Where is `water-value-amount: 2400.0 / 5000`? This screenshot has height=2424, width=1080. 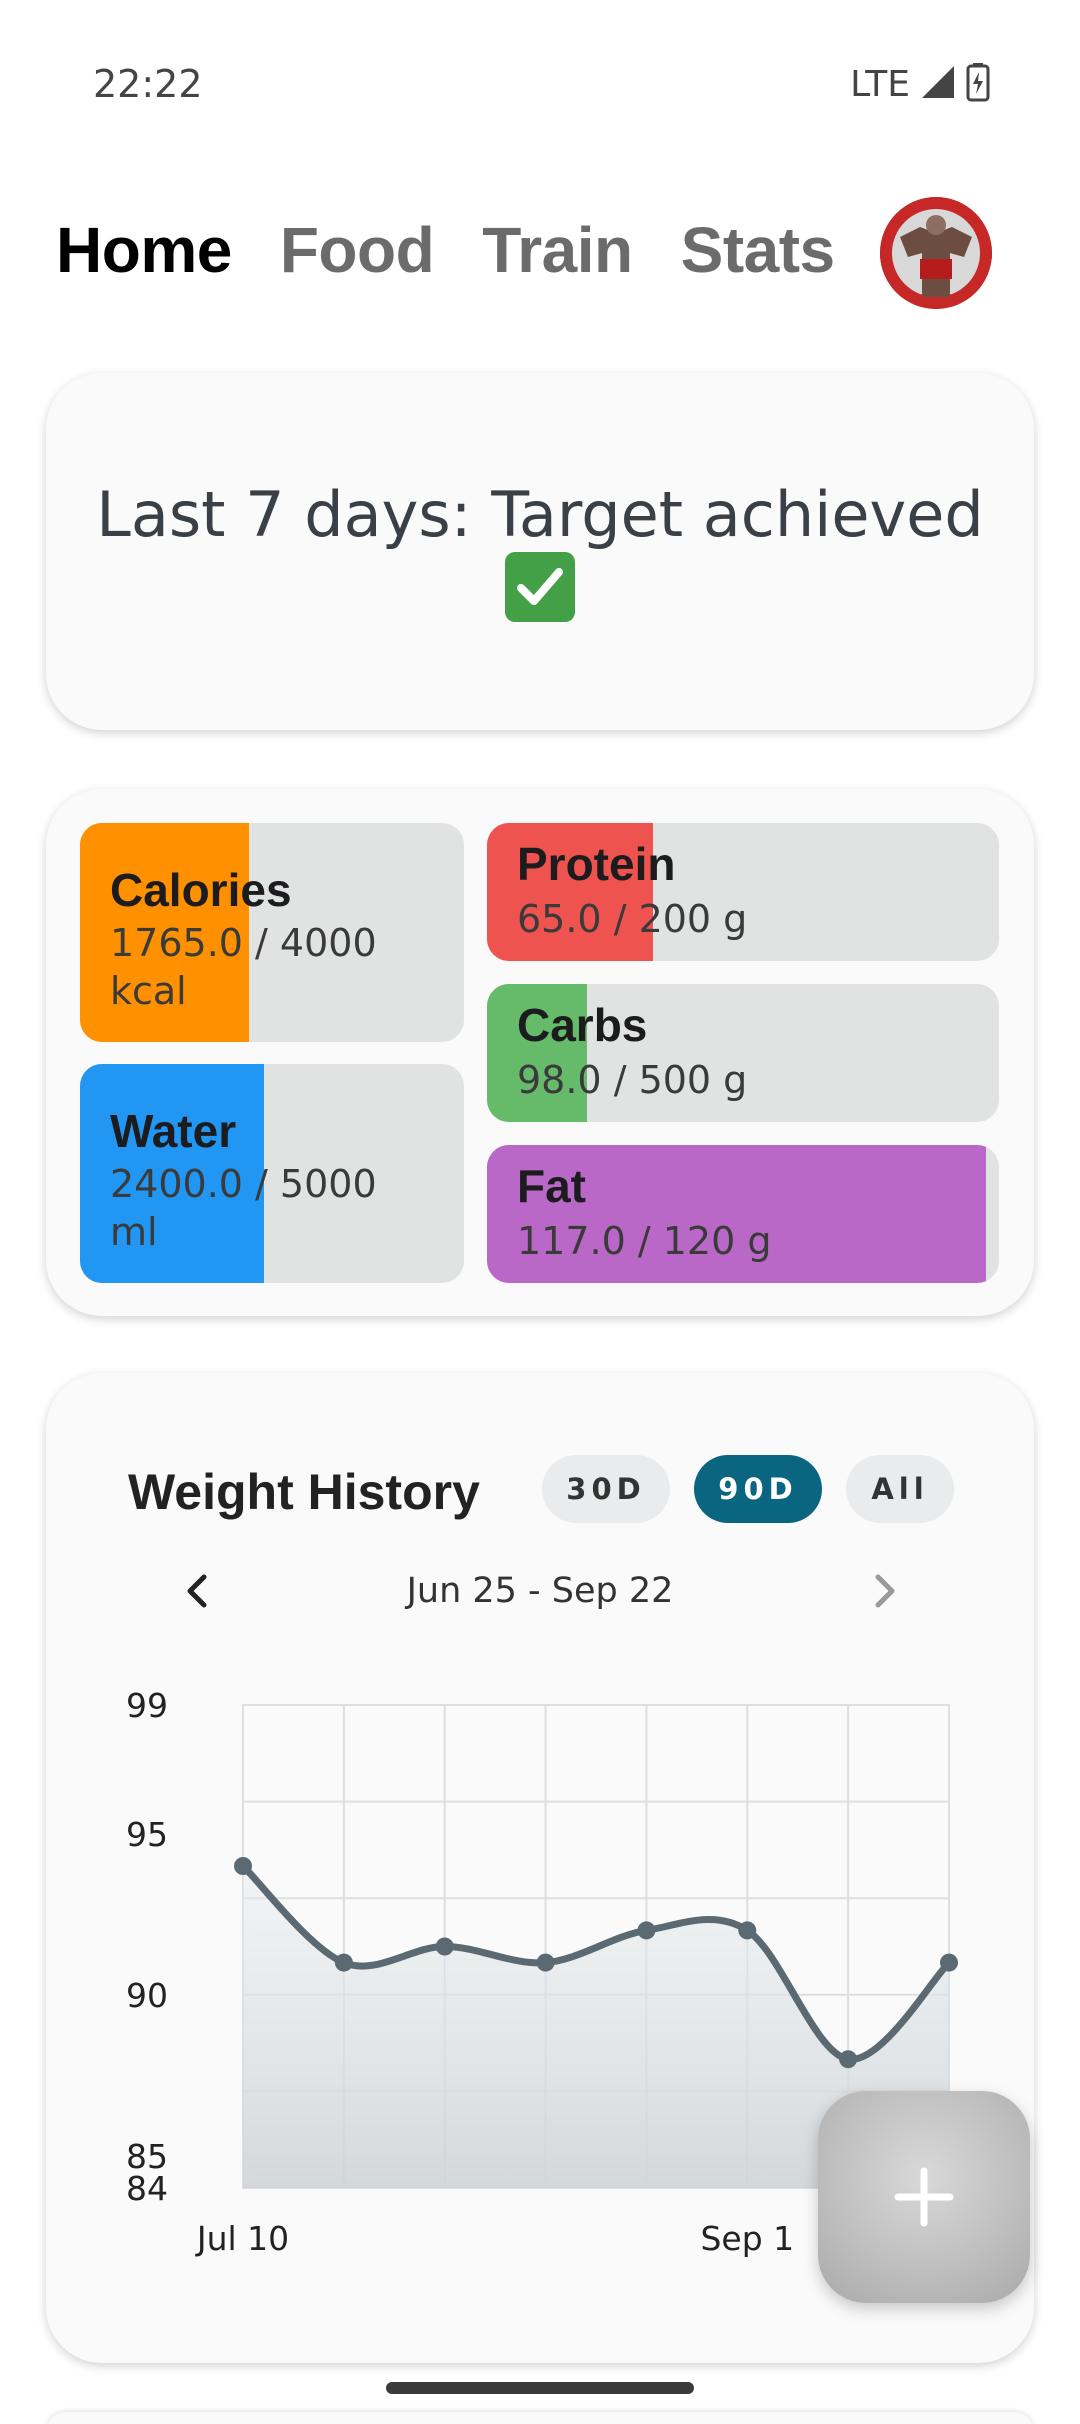 water-value-amount: 2400.0 / 5000 is located at coordinates (243, 1184).